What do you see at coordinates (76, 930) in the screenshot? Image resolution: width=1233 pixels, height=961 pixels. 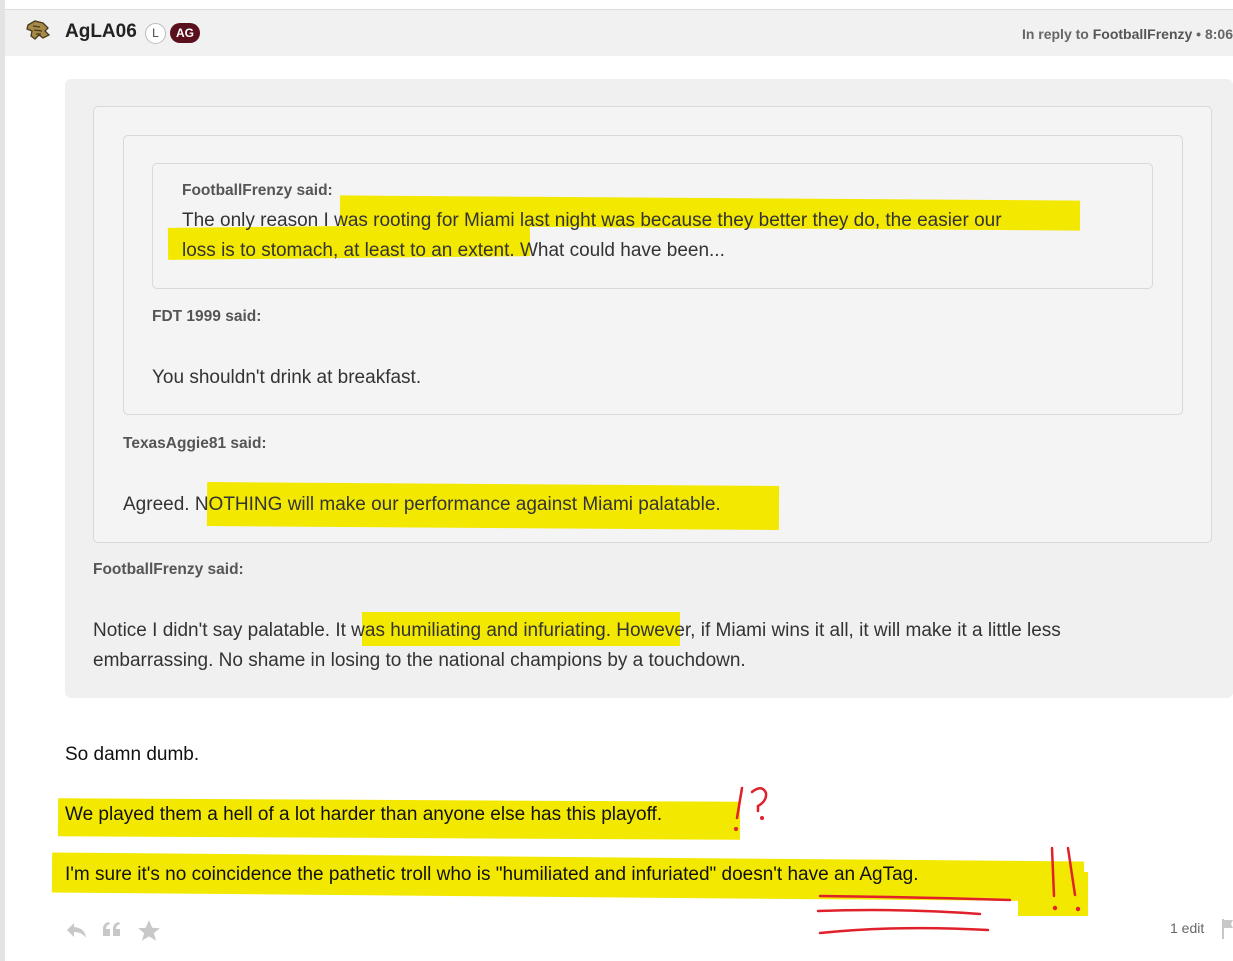 I see `reply-icon` at bounding box center [76, 930].